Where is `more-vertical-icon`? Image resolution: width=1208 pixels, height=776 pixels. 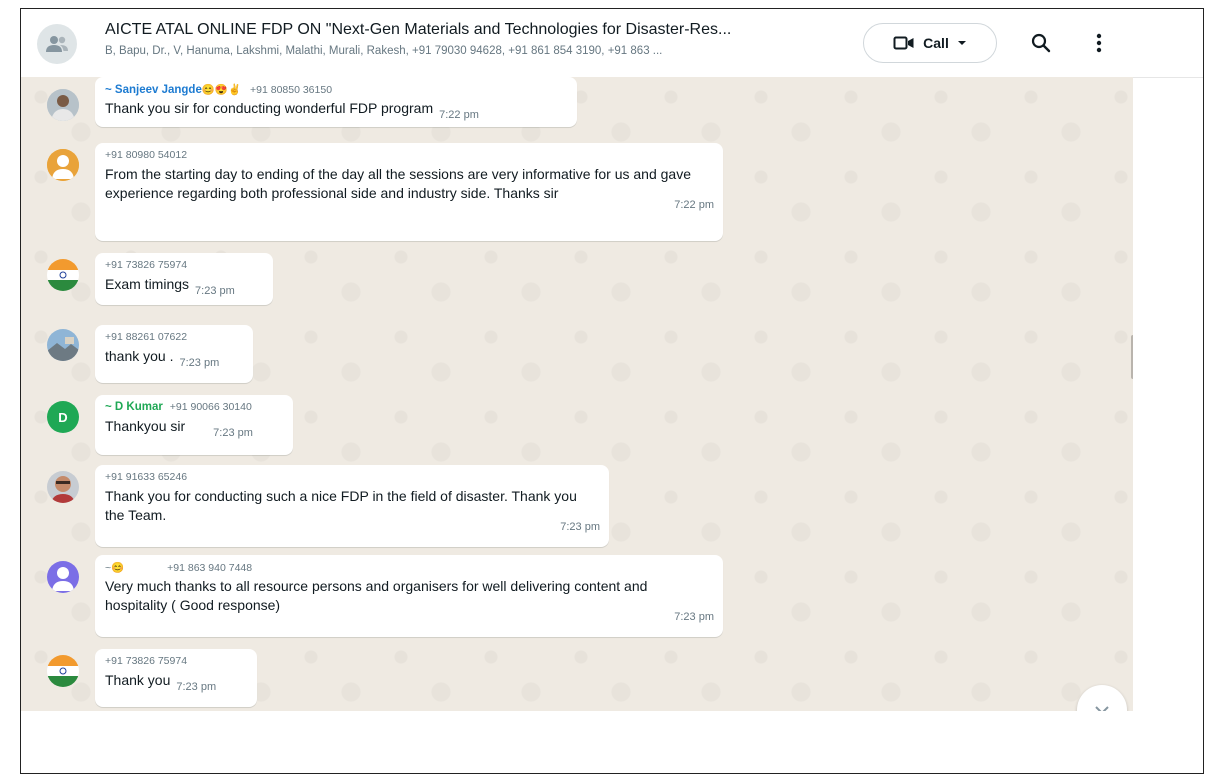 more-vertical-icon is located at coordinates (1099, 43).